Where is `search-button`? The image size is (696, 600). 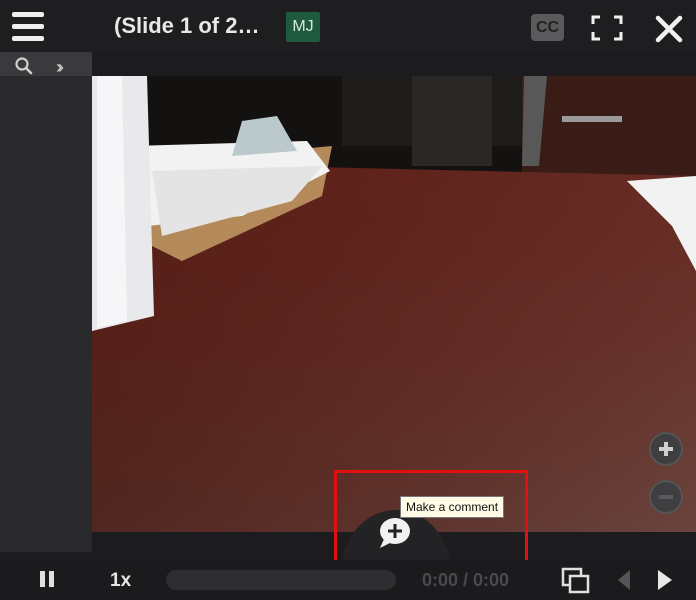 search-button is located at coordinates (24, 66).